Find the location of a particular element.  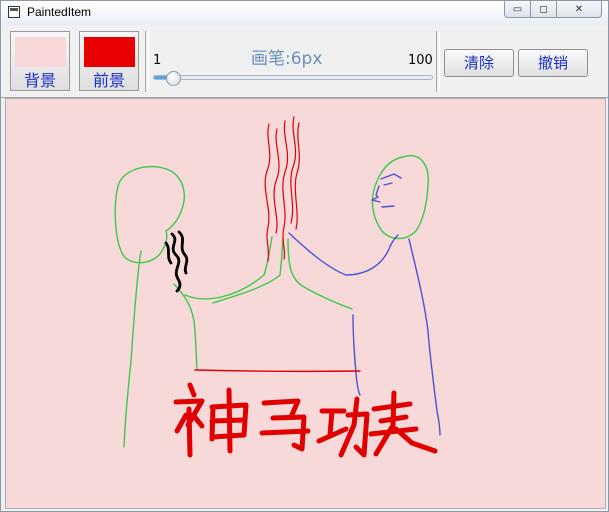

close-icon: ✕ is located at coordinates (579, 9).